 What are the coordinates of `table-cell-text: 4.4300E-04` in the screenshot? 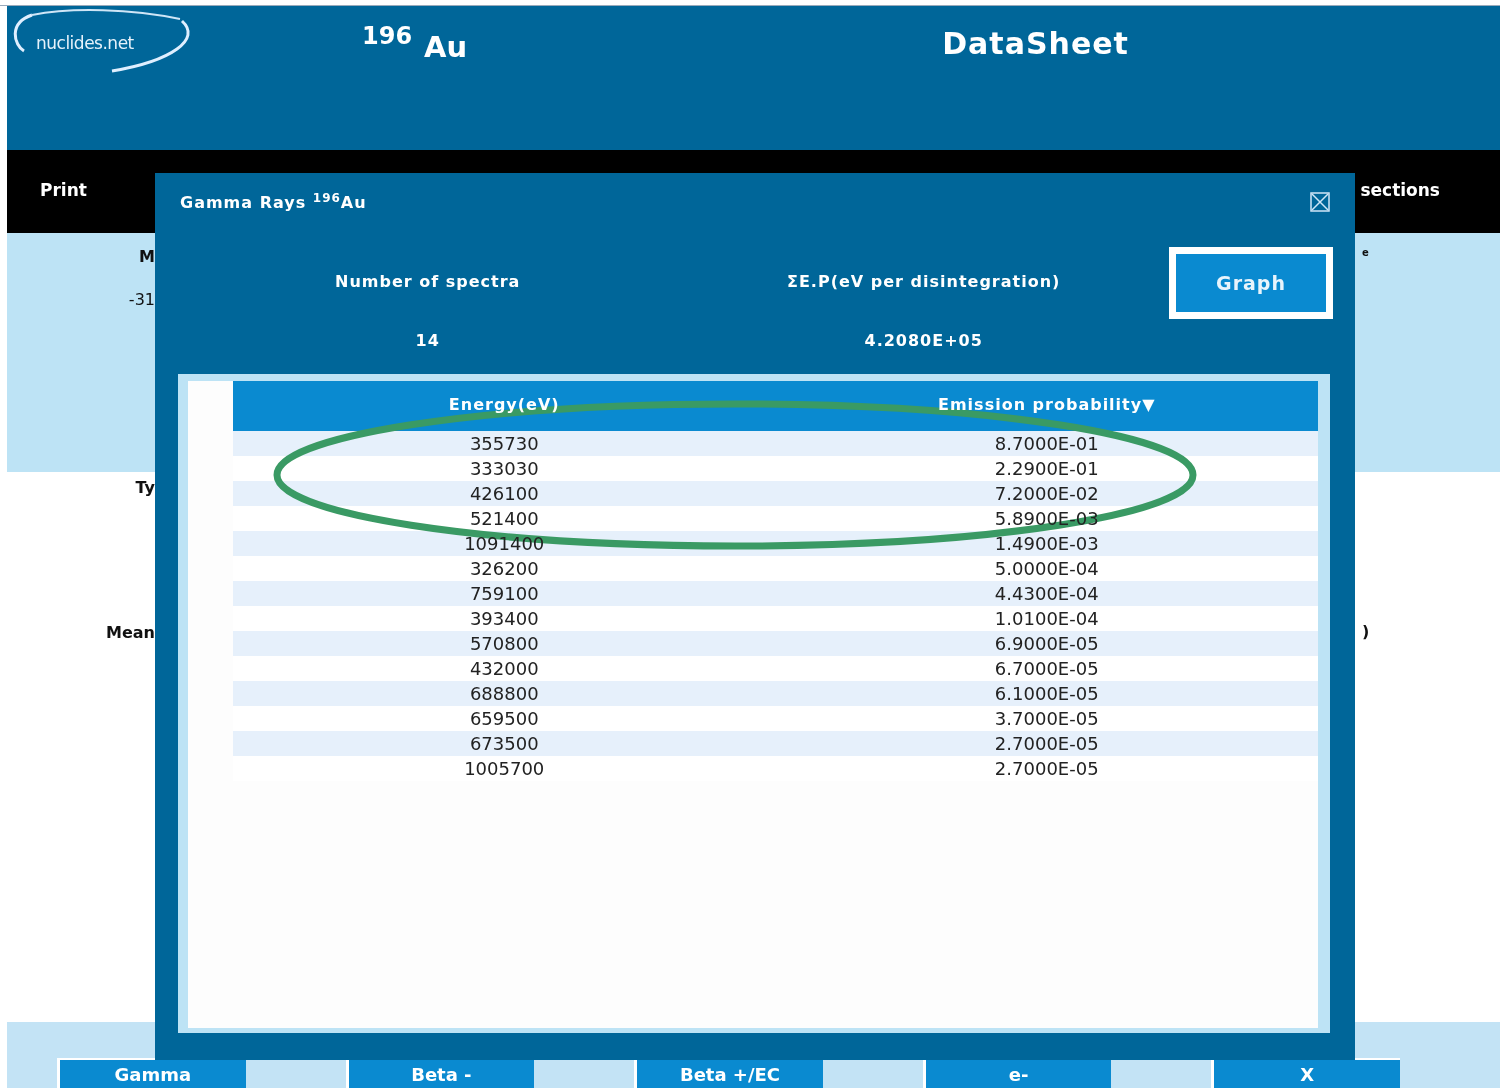 It's located at (1046, 594).